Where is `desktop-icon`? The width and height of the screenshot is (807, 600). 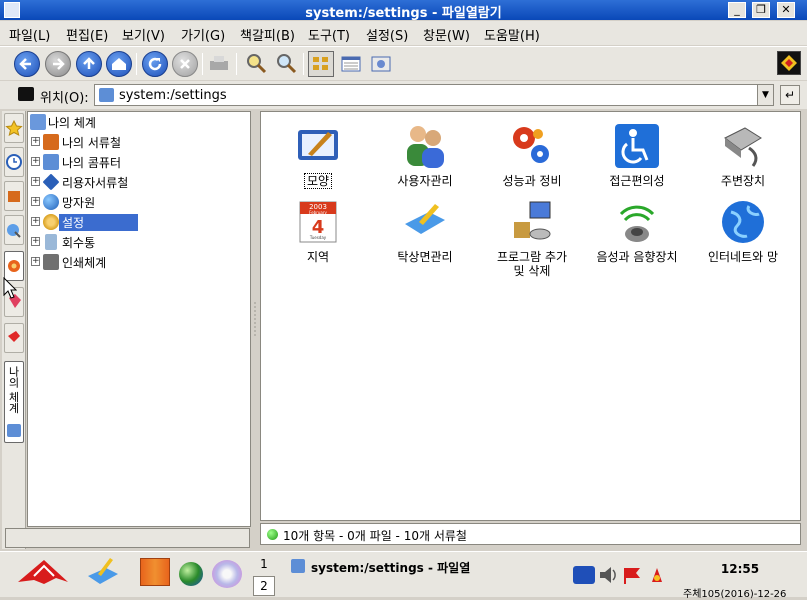
desktop-icon is located at coordinates (425, 222).